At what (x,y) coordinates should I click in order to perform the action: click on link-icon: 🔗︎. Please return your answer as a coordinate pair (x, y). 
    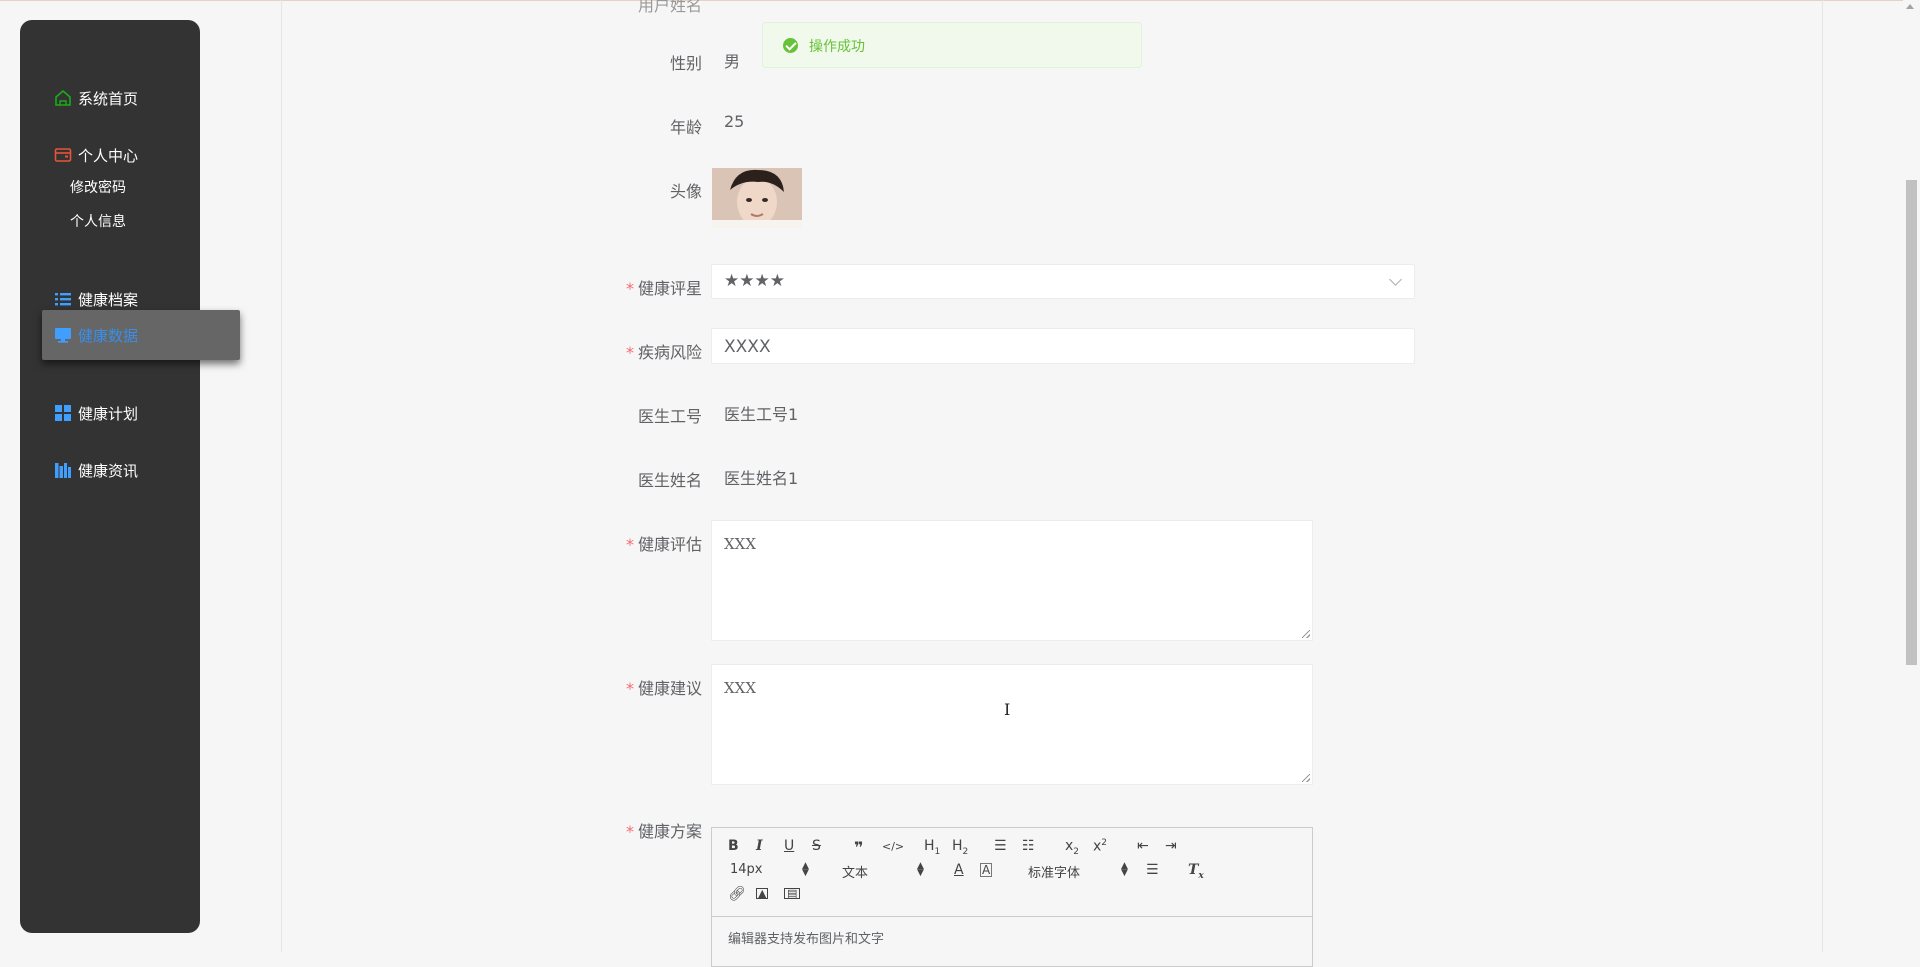
    Looking at the image, I should click on (737, 894).